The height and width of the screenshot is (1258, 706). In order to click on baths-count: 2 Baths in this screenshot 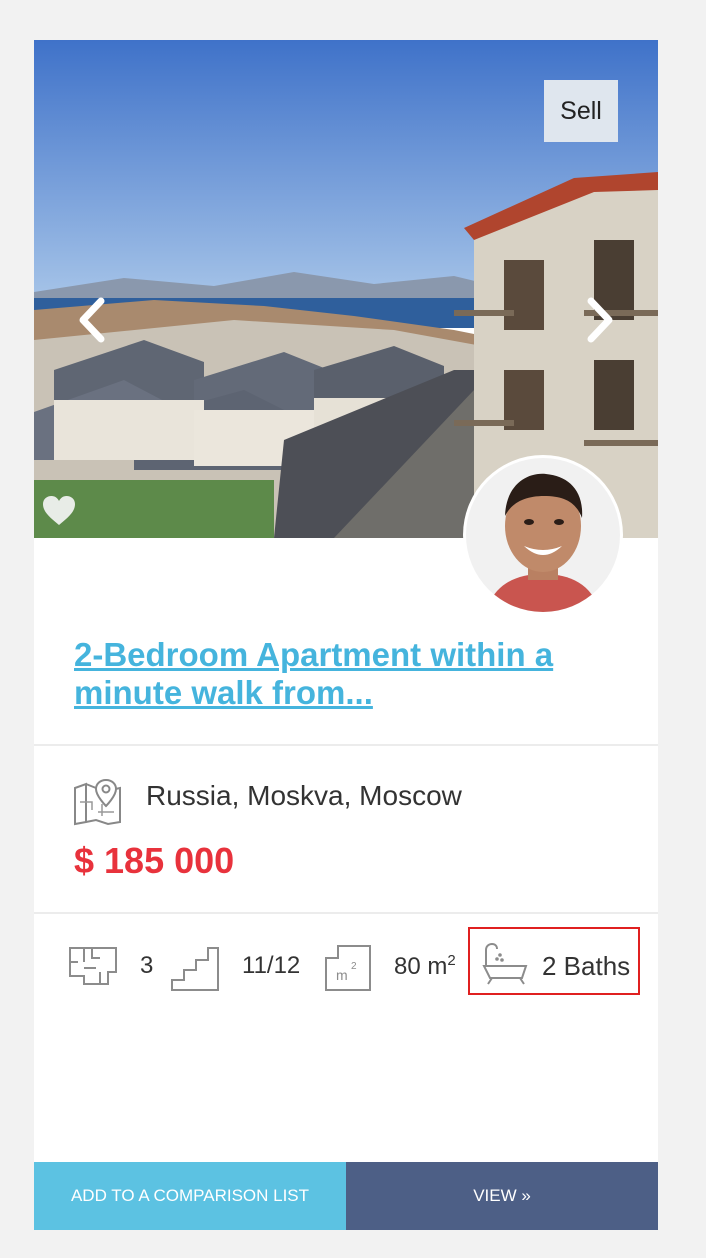, I will do `click(586, 966)`.